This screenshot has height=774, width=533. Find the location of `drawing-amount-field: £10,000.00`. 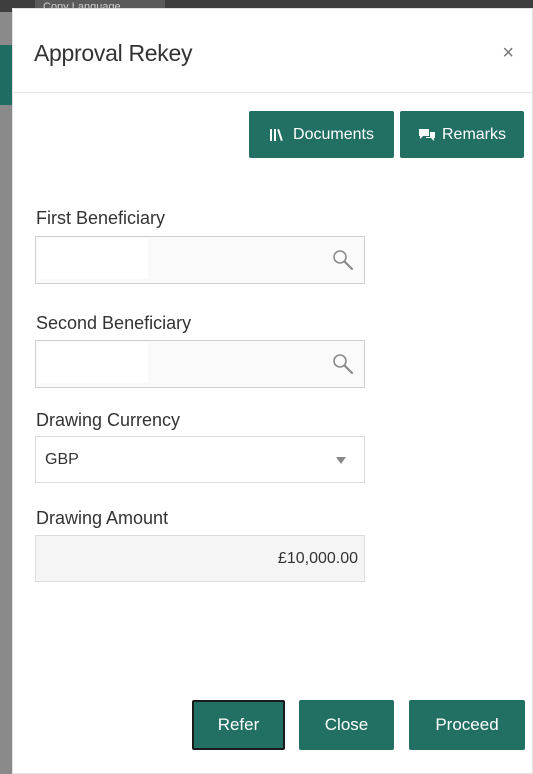

drawing-amount-field: £10,000.00 is located at coordinates (200, 558).